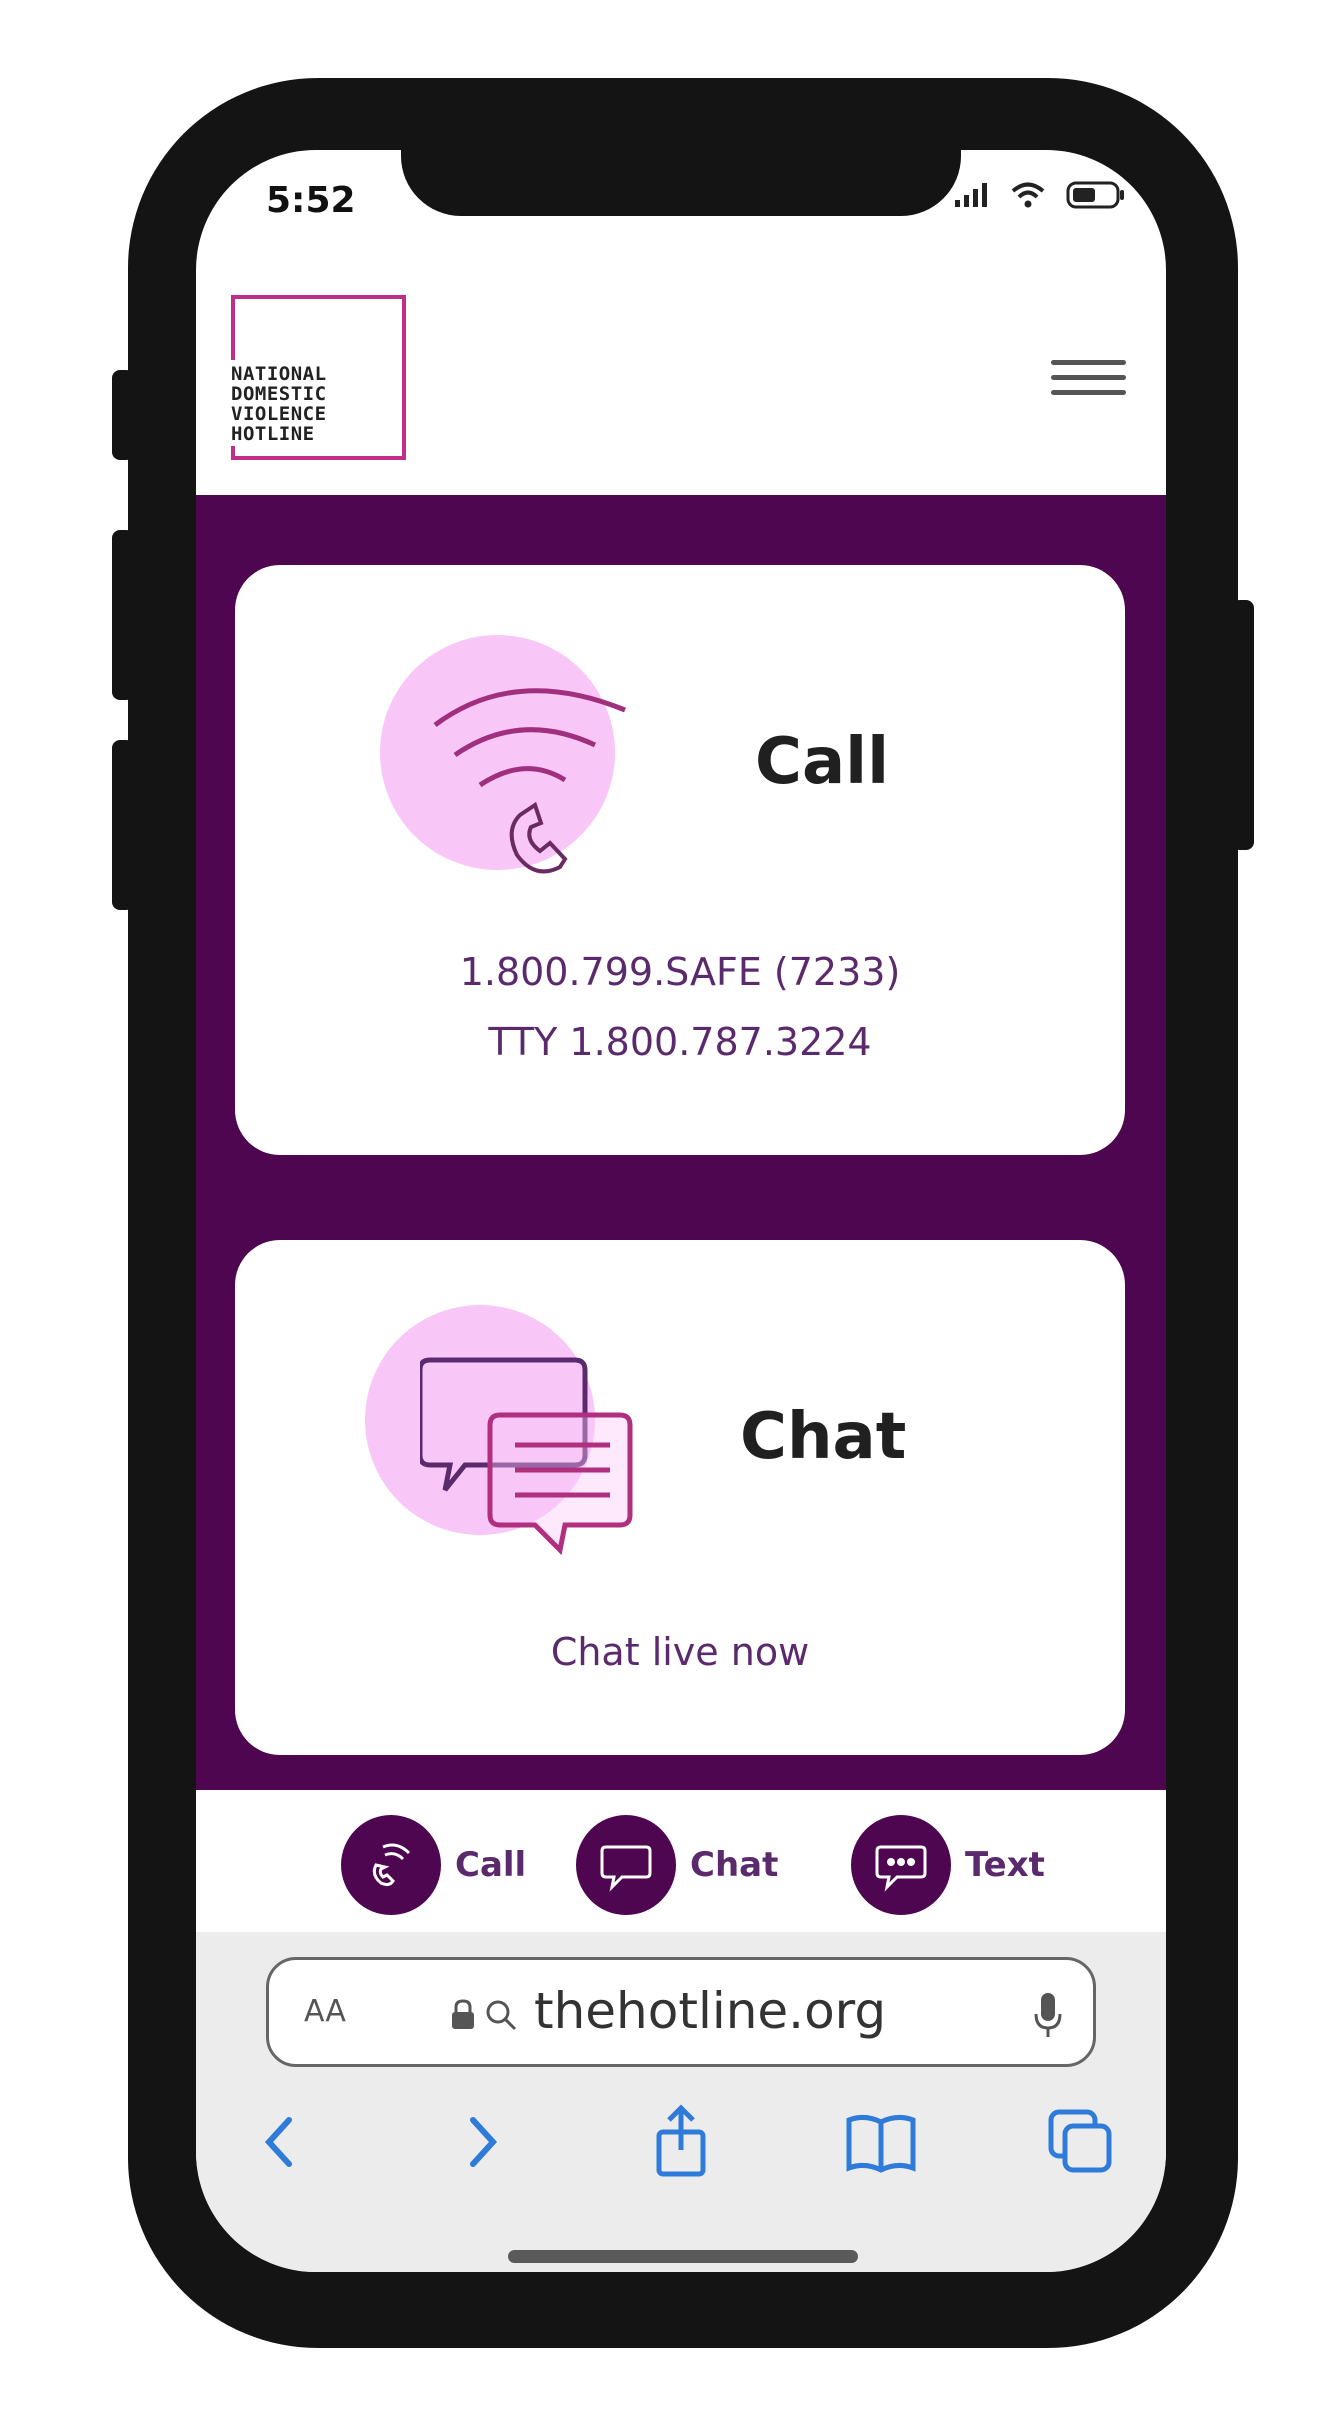 The width and height of the screenshot is (1320, 2425). I want to click on battery-icon, so click(1095, 195).